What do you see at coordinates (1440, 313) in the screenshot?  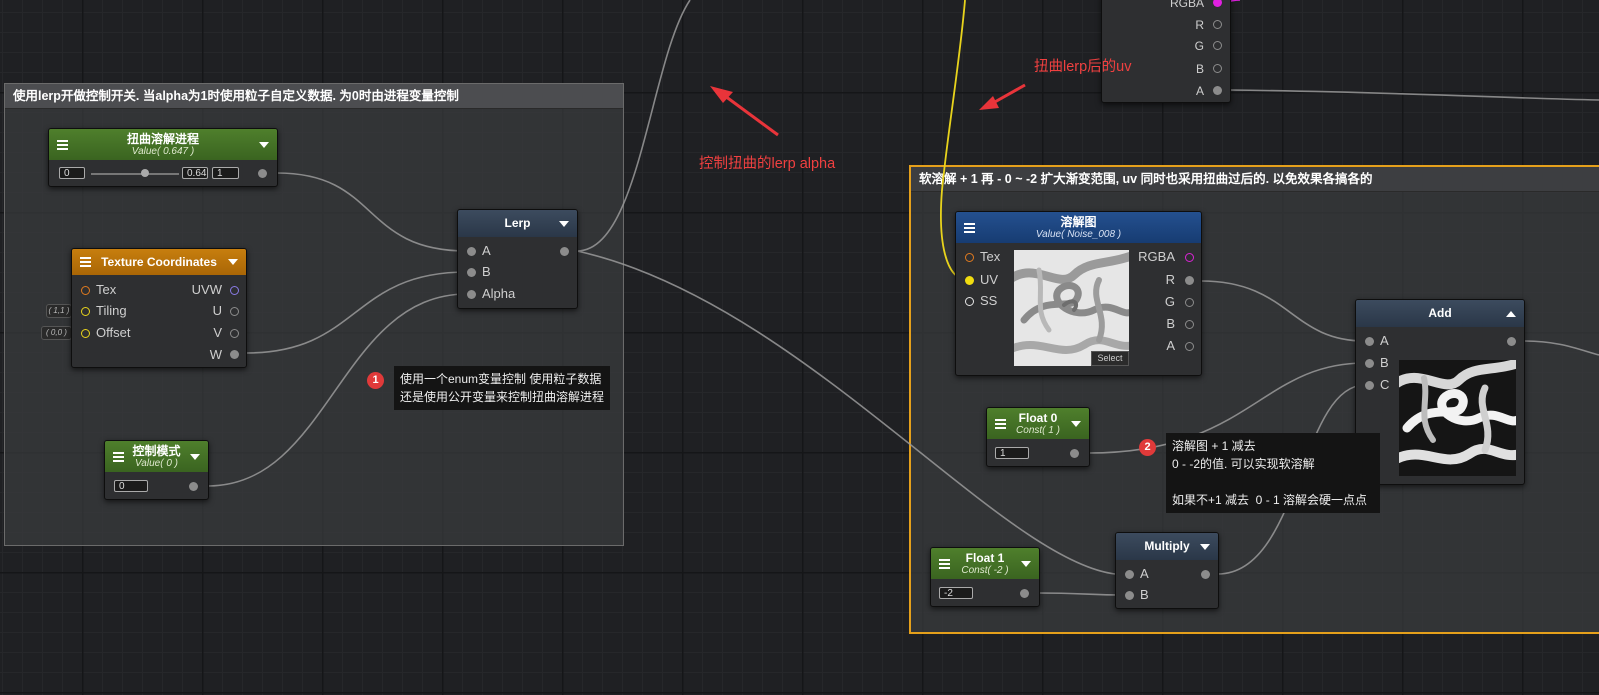 I see `node-add-header: Add` at bounding box center [1440, 313].